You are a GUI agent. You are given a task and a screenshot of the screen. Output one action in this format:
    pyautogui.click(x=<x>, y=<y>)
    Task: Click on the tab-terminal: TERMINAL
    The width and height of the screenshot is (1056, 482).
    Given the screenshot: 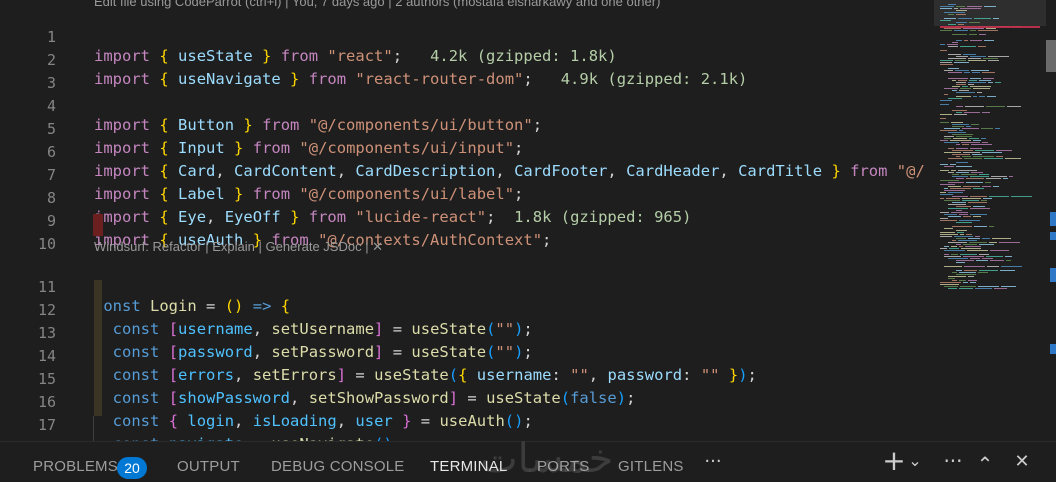 What is the action you would take?
    pyautogui.click(x=468, y=462)
    